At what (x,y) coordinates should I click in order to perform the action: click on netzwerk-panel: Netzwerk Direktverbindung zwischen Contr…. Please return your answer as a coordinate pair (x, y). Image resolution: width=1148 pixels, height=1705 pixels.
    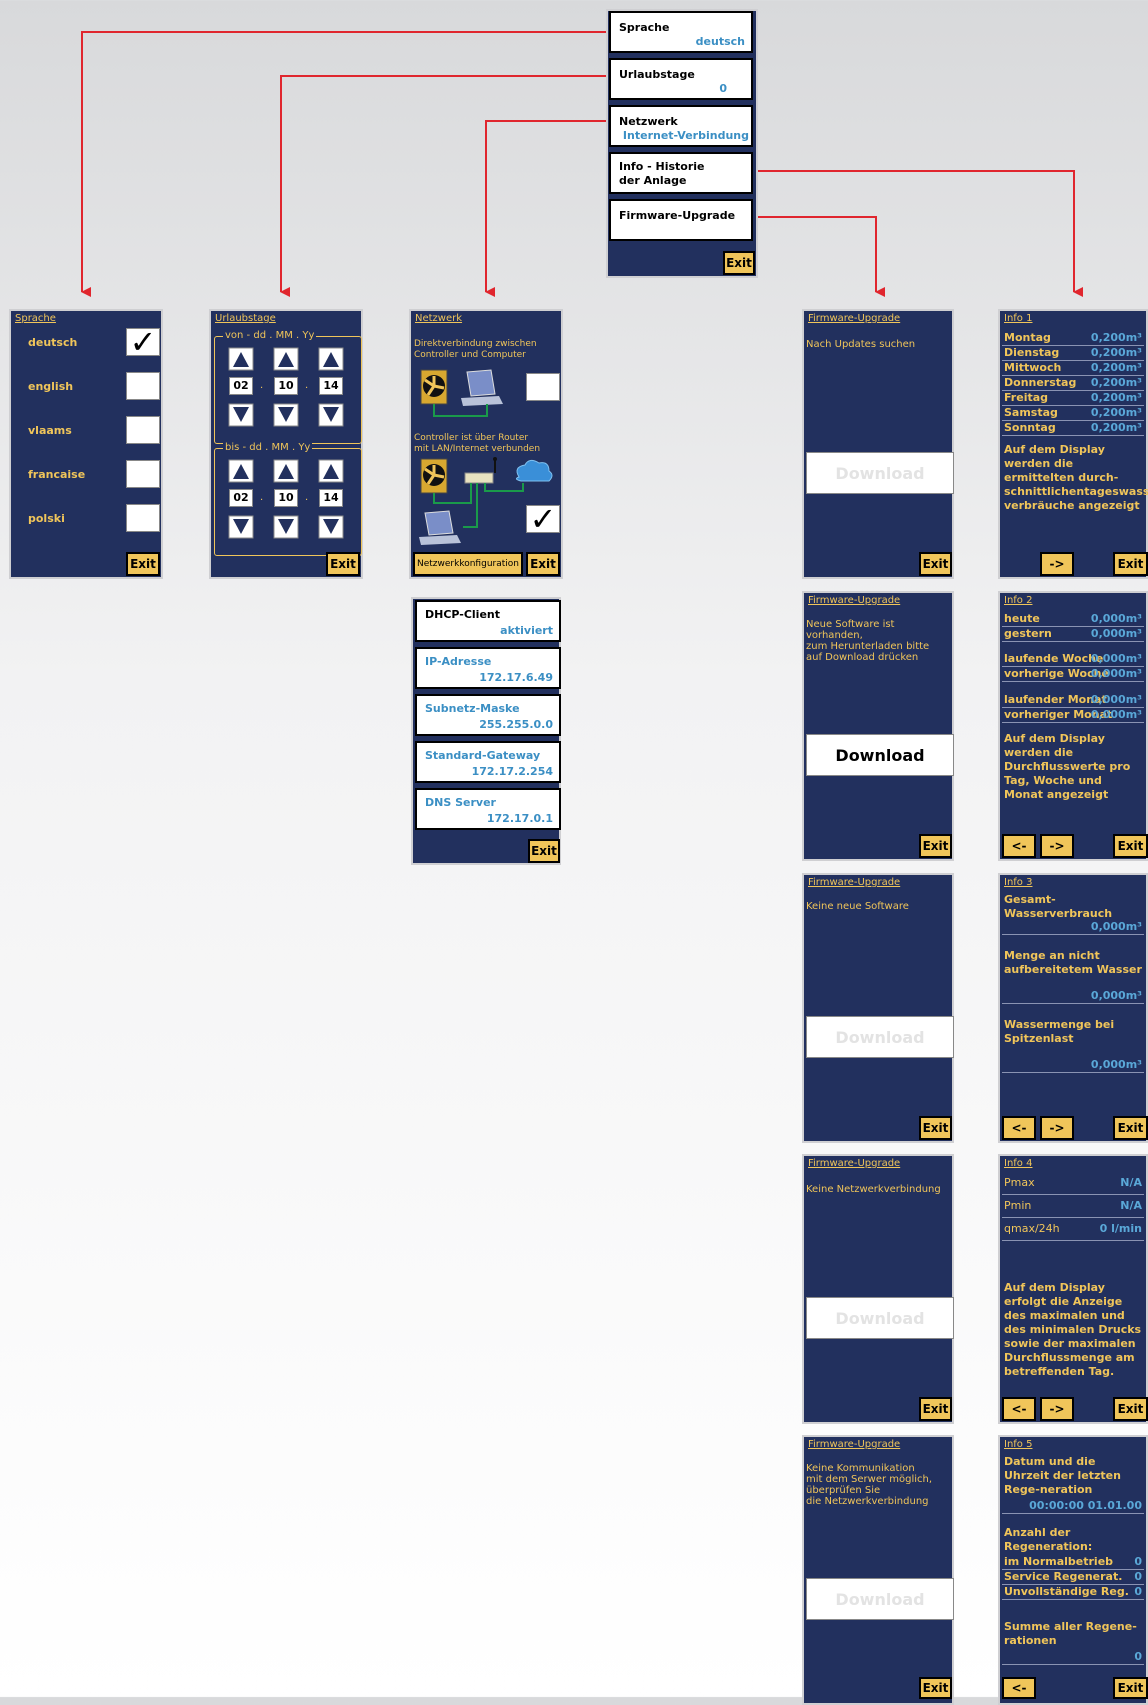
    Looking at the image, I should click on (486, 444).